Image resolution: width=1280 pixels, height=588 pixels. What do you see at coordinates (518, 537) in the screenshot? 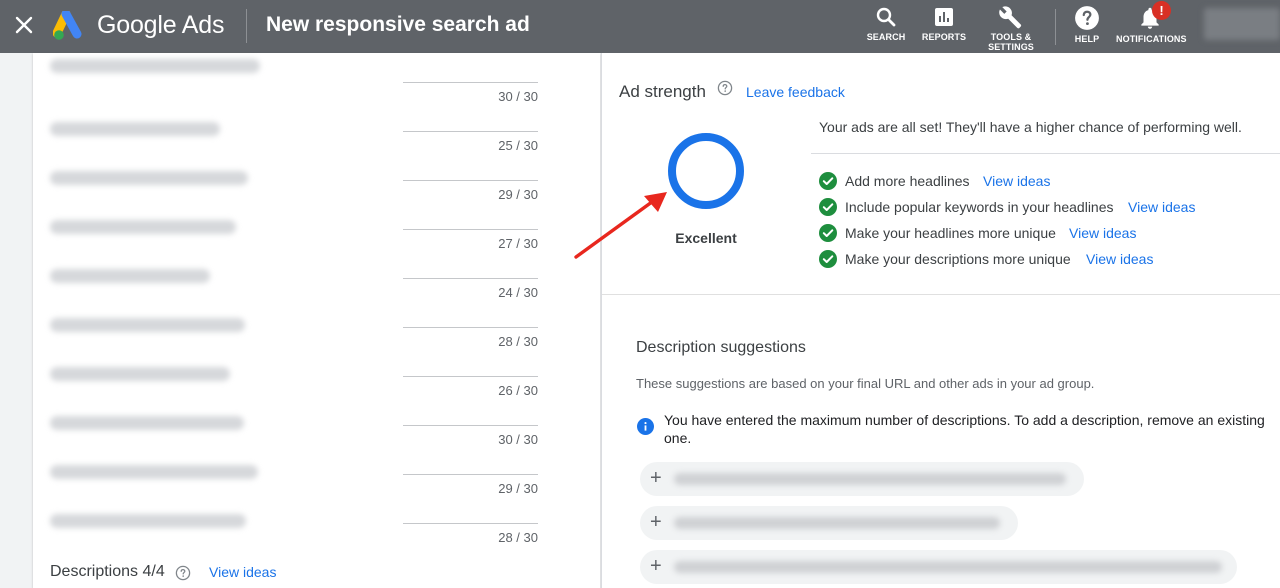
I see `headline-char-count: 28 / 30` at bounding box center [518, 537].